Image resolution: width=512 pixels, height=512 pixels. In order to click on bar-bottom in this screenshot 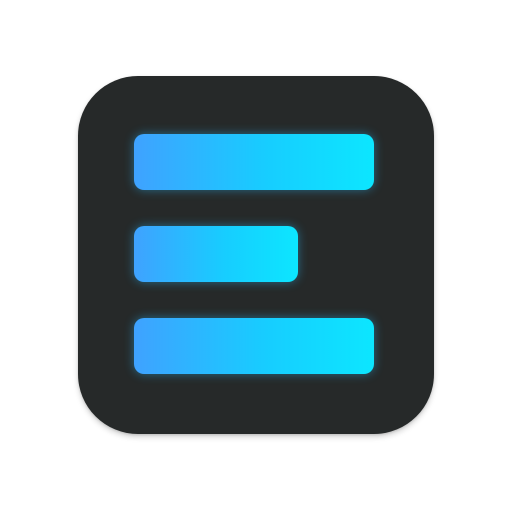, I will do `click(254, 346)`.